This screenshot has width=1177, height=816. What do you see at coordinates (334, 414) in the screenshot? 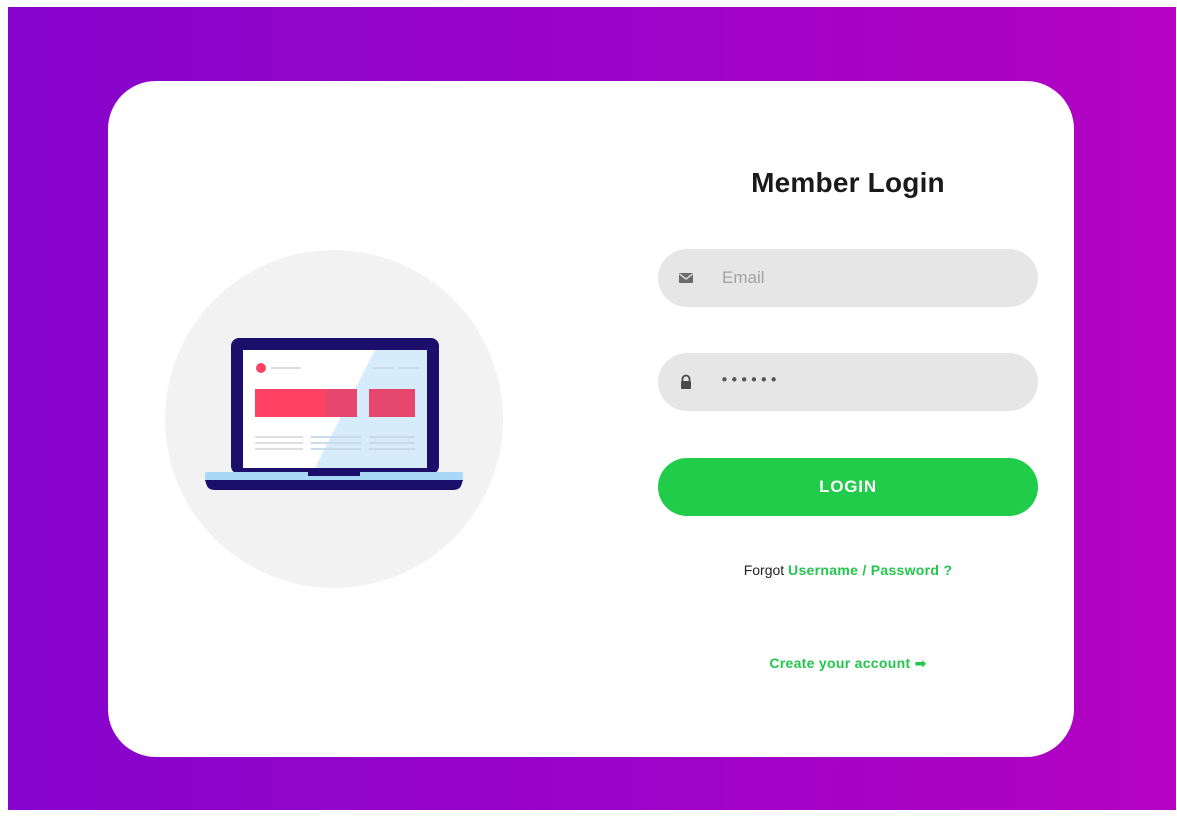
I see `laptop-icon` at bounding box center [334, 414].